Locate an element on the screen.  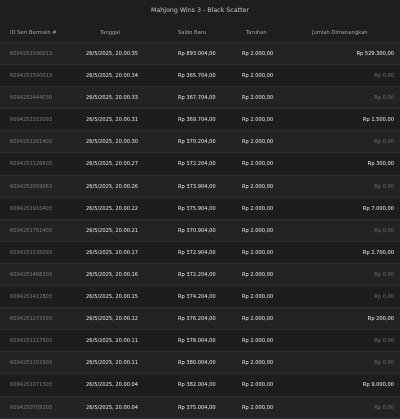
round-id: 6094250709303 is located at coordinates (31, 407).